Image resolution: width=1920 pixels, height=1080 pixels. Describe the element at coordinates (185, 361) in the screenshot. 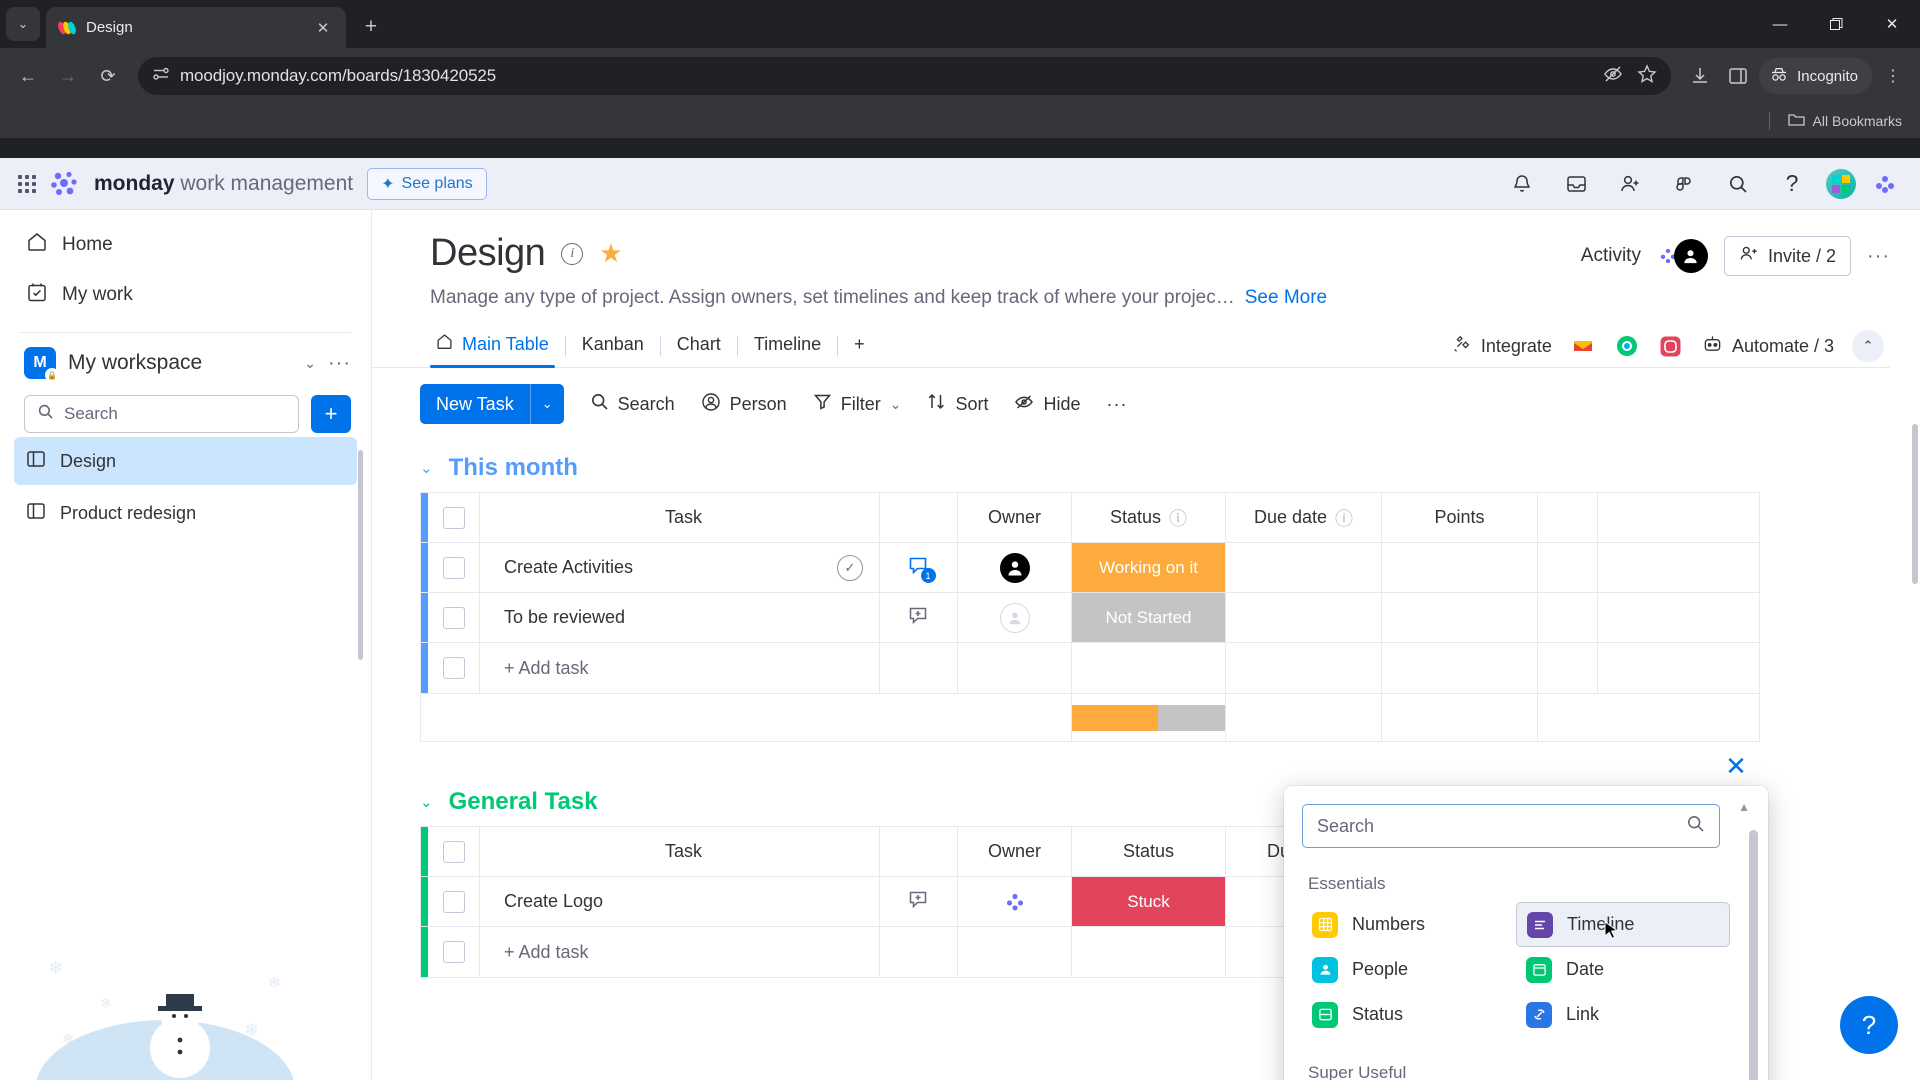

I see `workspace-selector: M 🔒 My workspace ⌄ ···` at that location.